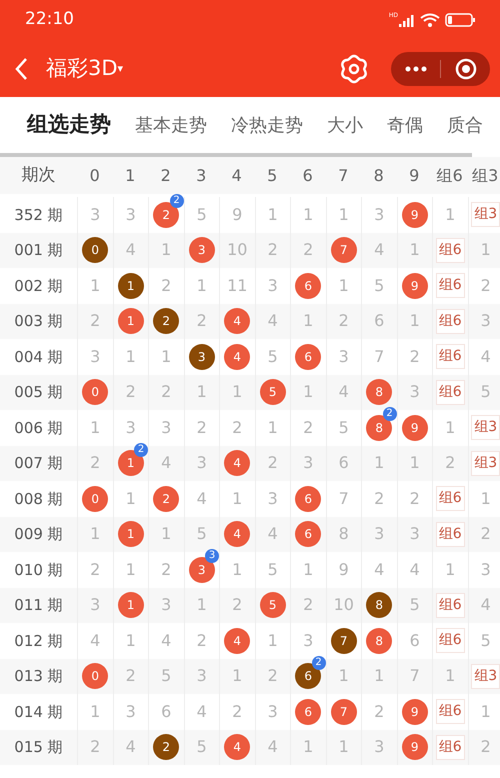 The width and height of the screenshot is (500, 778). What do you see at coordinates (171, 125) in the screenshot?
I see `tab: 基本走势` at bounding box center [171, 125].